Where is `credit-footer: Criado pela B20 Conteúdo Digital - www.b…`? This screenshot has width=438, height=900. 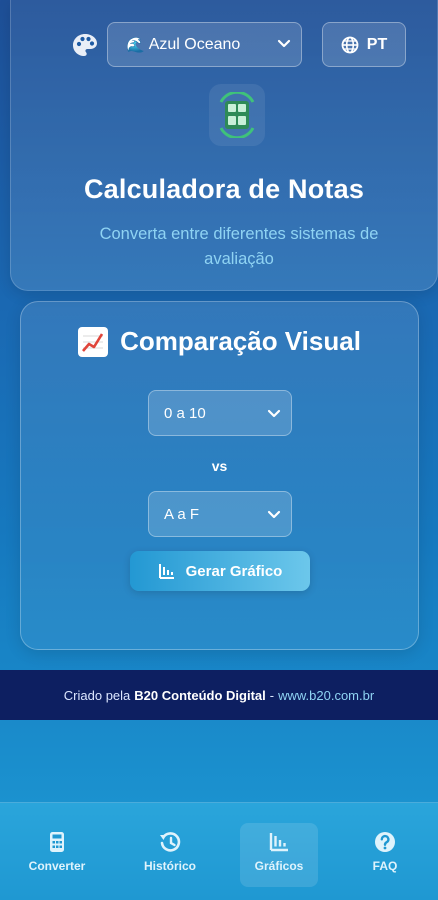 credit-footer: Criado pela B20 Conteúdo Digital - www.b… is located at coordinates (219, 695).